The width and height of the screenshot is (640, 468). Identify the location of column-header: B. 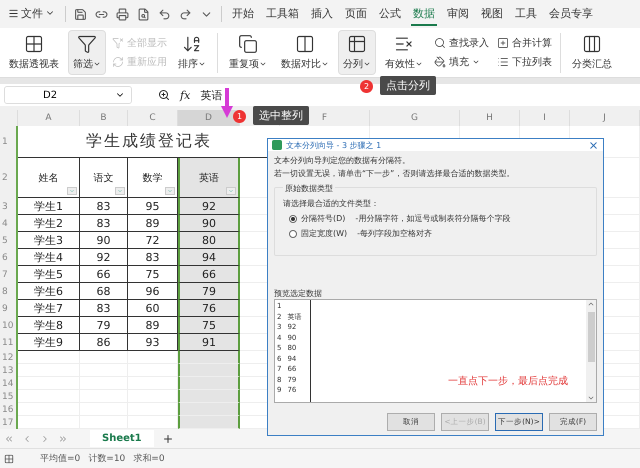
(104, 118).